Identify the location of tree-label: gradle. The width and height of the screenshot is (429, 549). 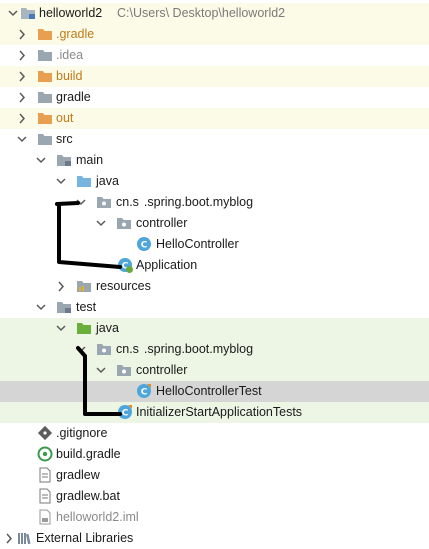
(73, 97).